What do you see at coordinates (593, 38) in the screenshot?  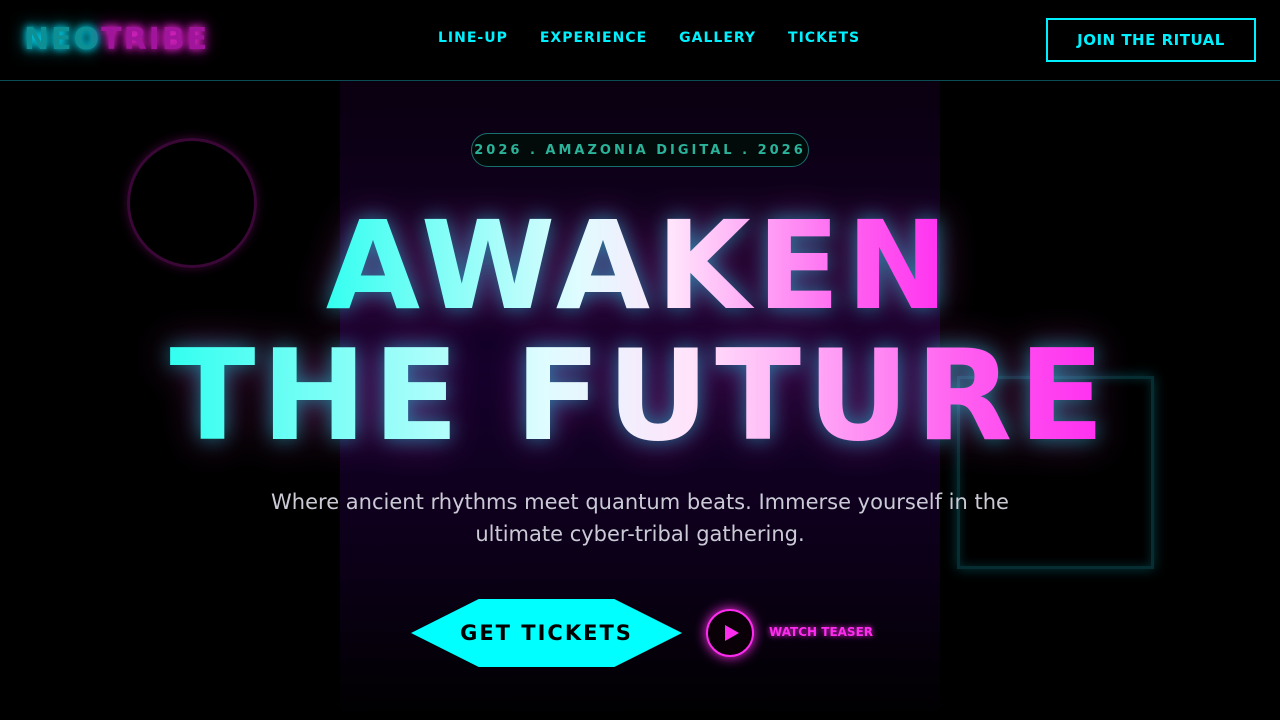 I see `nav-item-experience: EXPERIENCE` at bounding box center [593, 38].